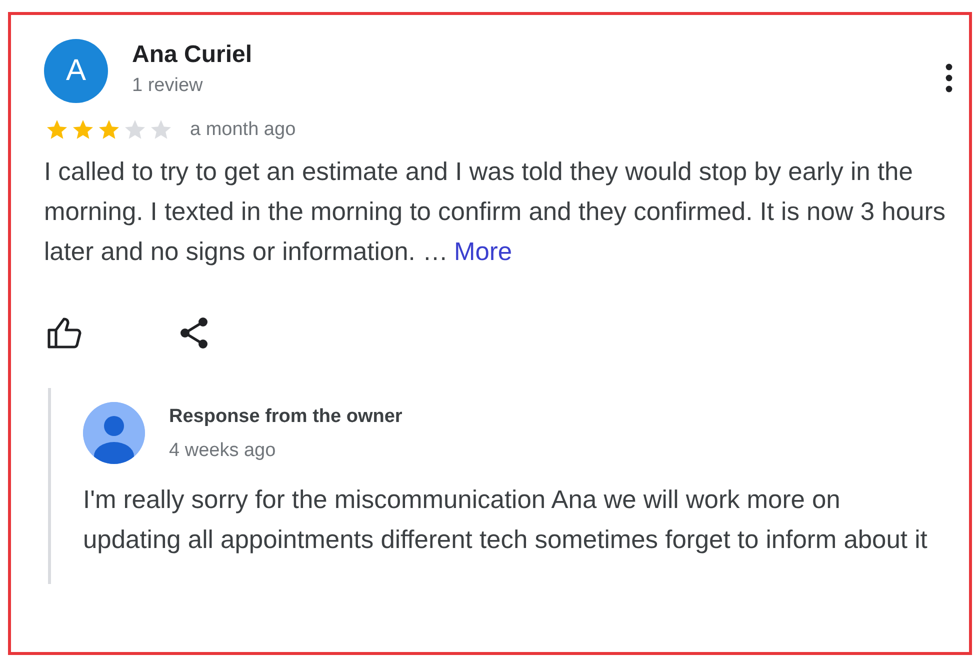  I want to click on response-time: 4 weeks ago, so click(223, 451).